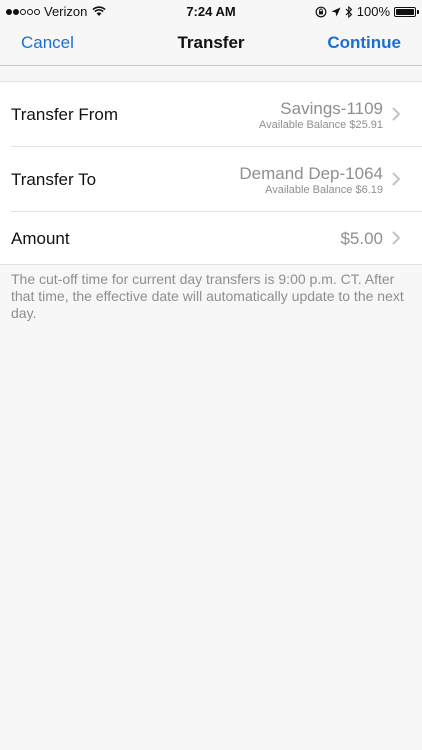 The height and width of the screenshot is (750, 422). What do you see at coordinates (211, 11) in the screenshot?
I see `status-bar: Verizon 7:24 AM 100%` at bounding box center [211, 11].